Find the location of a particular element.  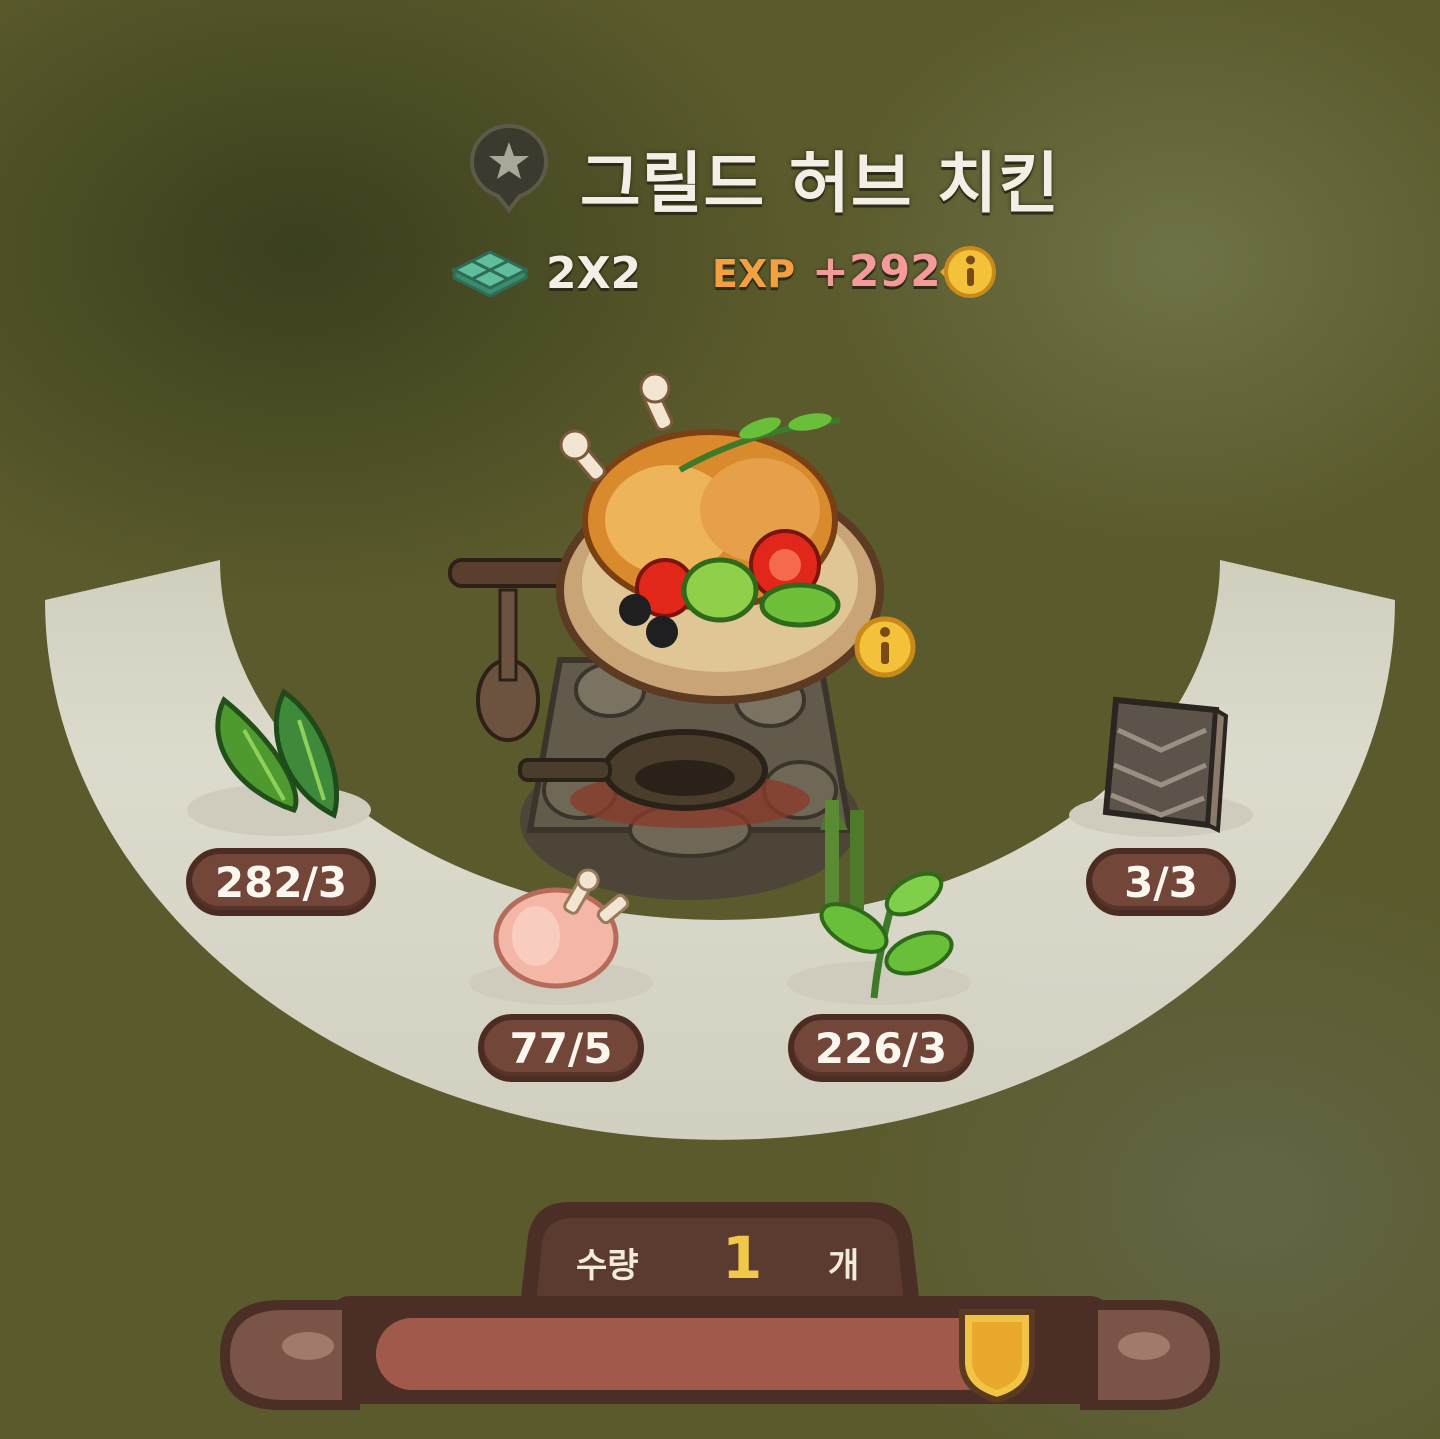

ingredient-count-spinach: 282/3 is located at coordinates (281, 882).